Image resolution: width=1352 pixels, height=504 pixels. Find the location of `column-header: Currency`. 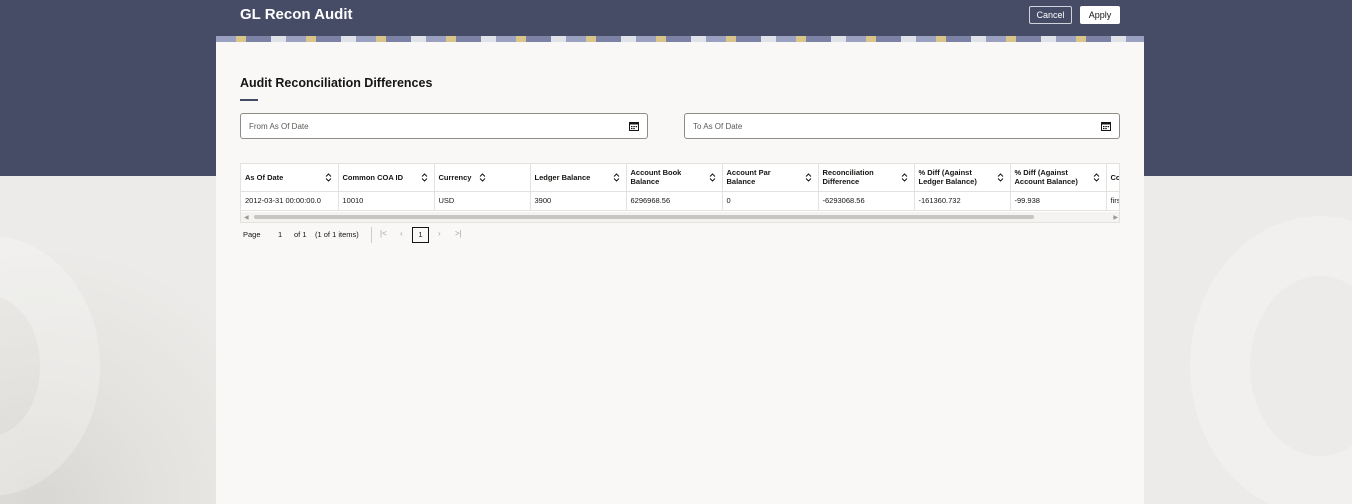

column-header: Currency is located at coordinates (482, 178).